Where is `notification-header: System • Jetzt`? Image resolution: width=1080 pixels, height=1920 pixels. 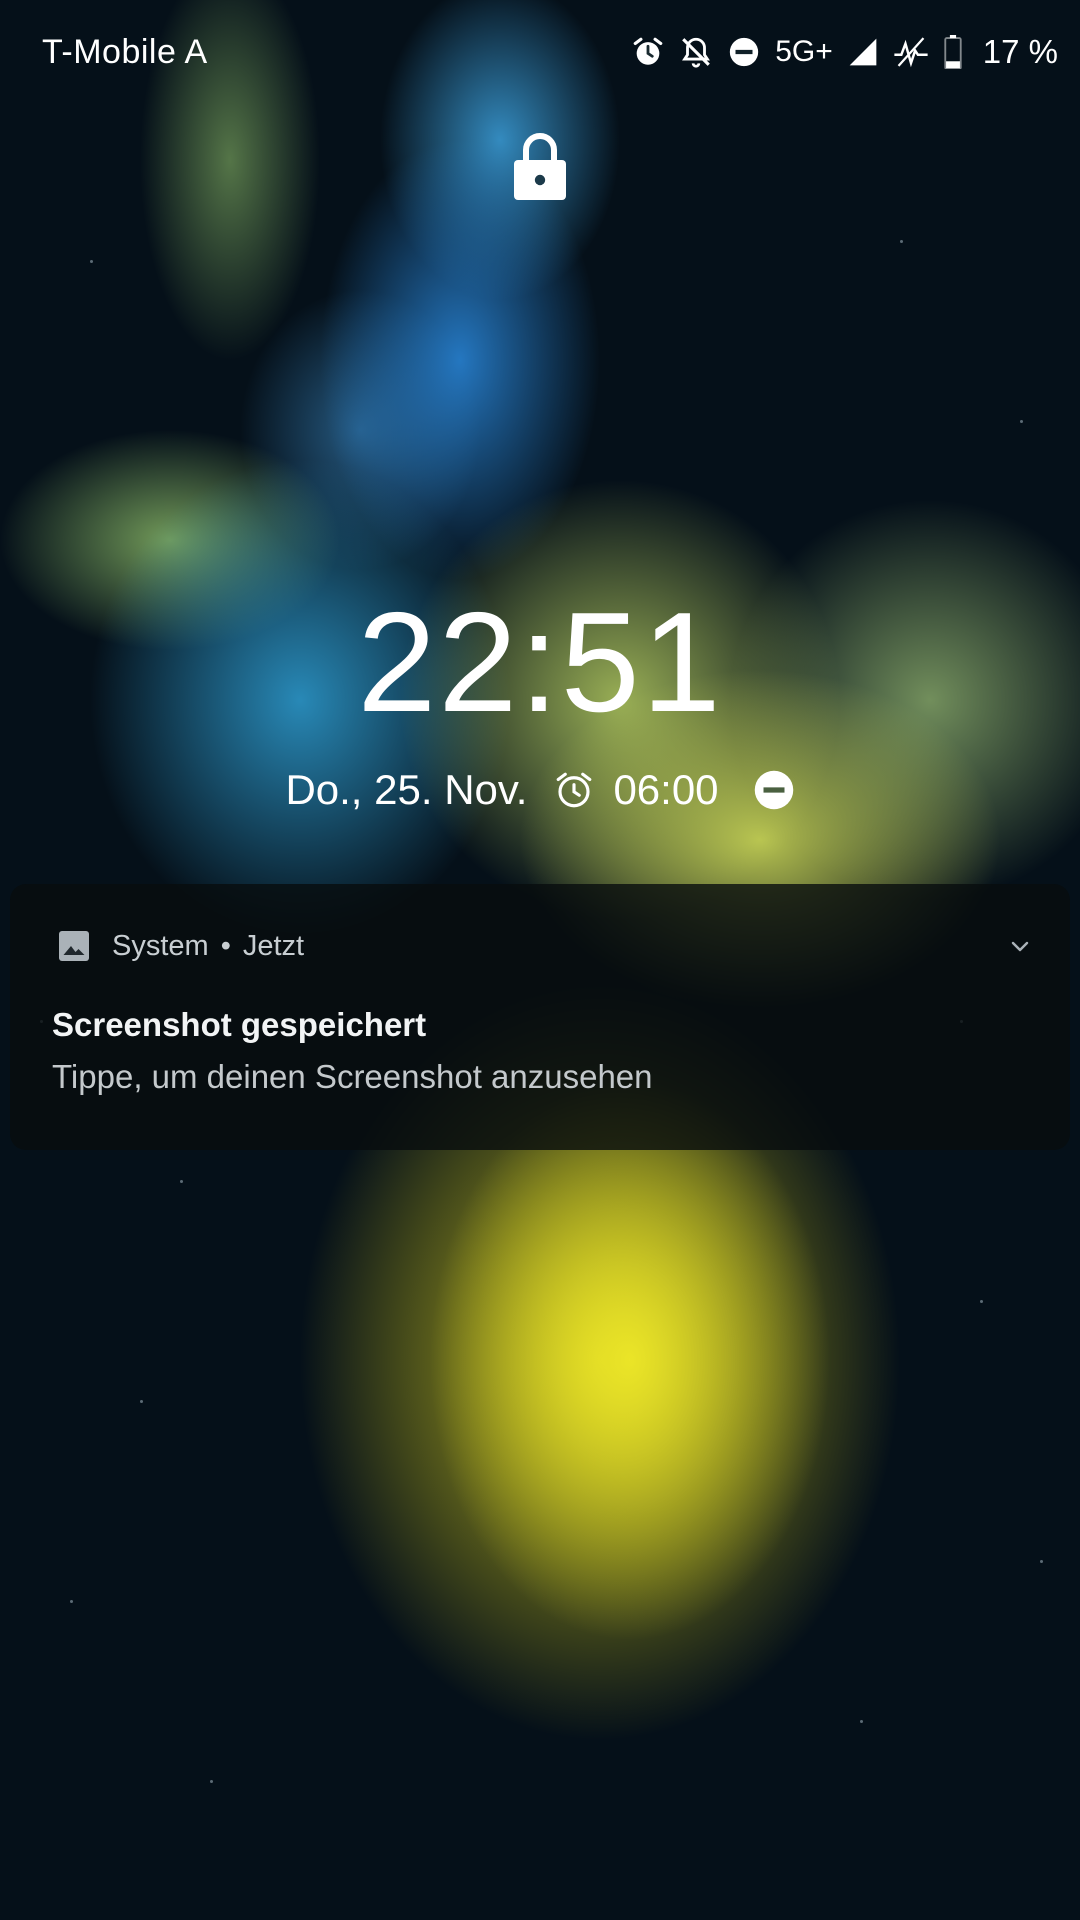 notification-header: System • Jetzt is located at coordinates (180, 946).